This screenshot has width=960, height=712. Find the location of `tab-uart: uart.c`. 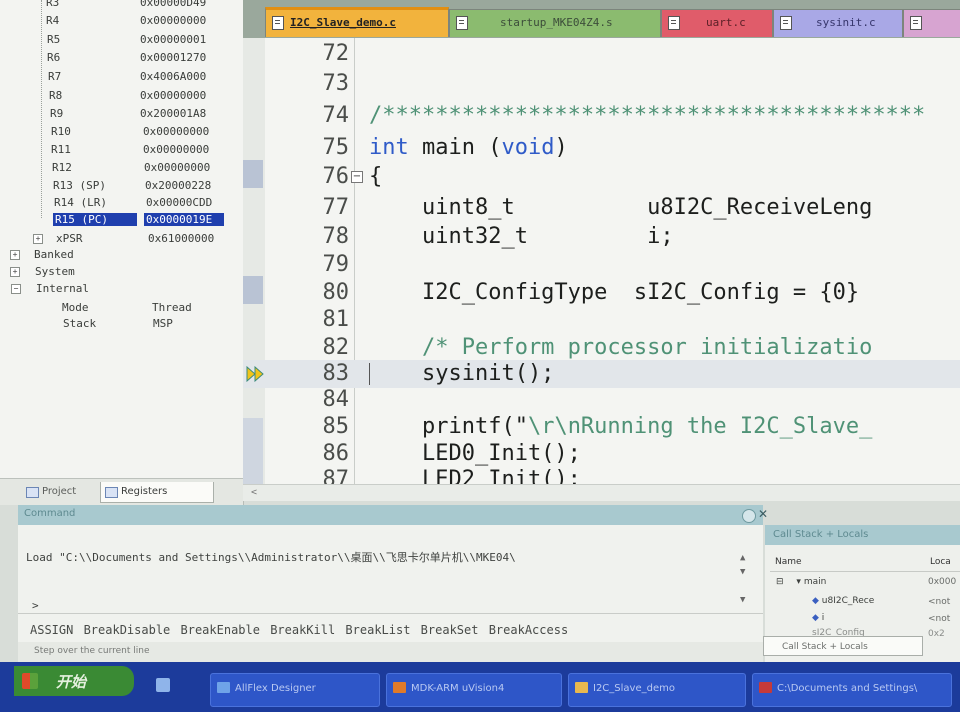

tab-uart: uart.c is located at coordinates (717, 23).